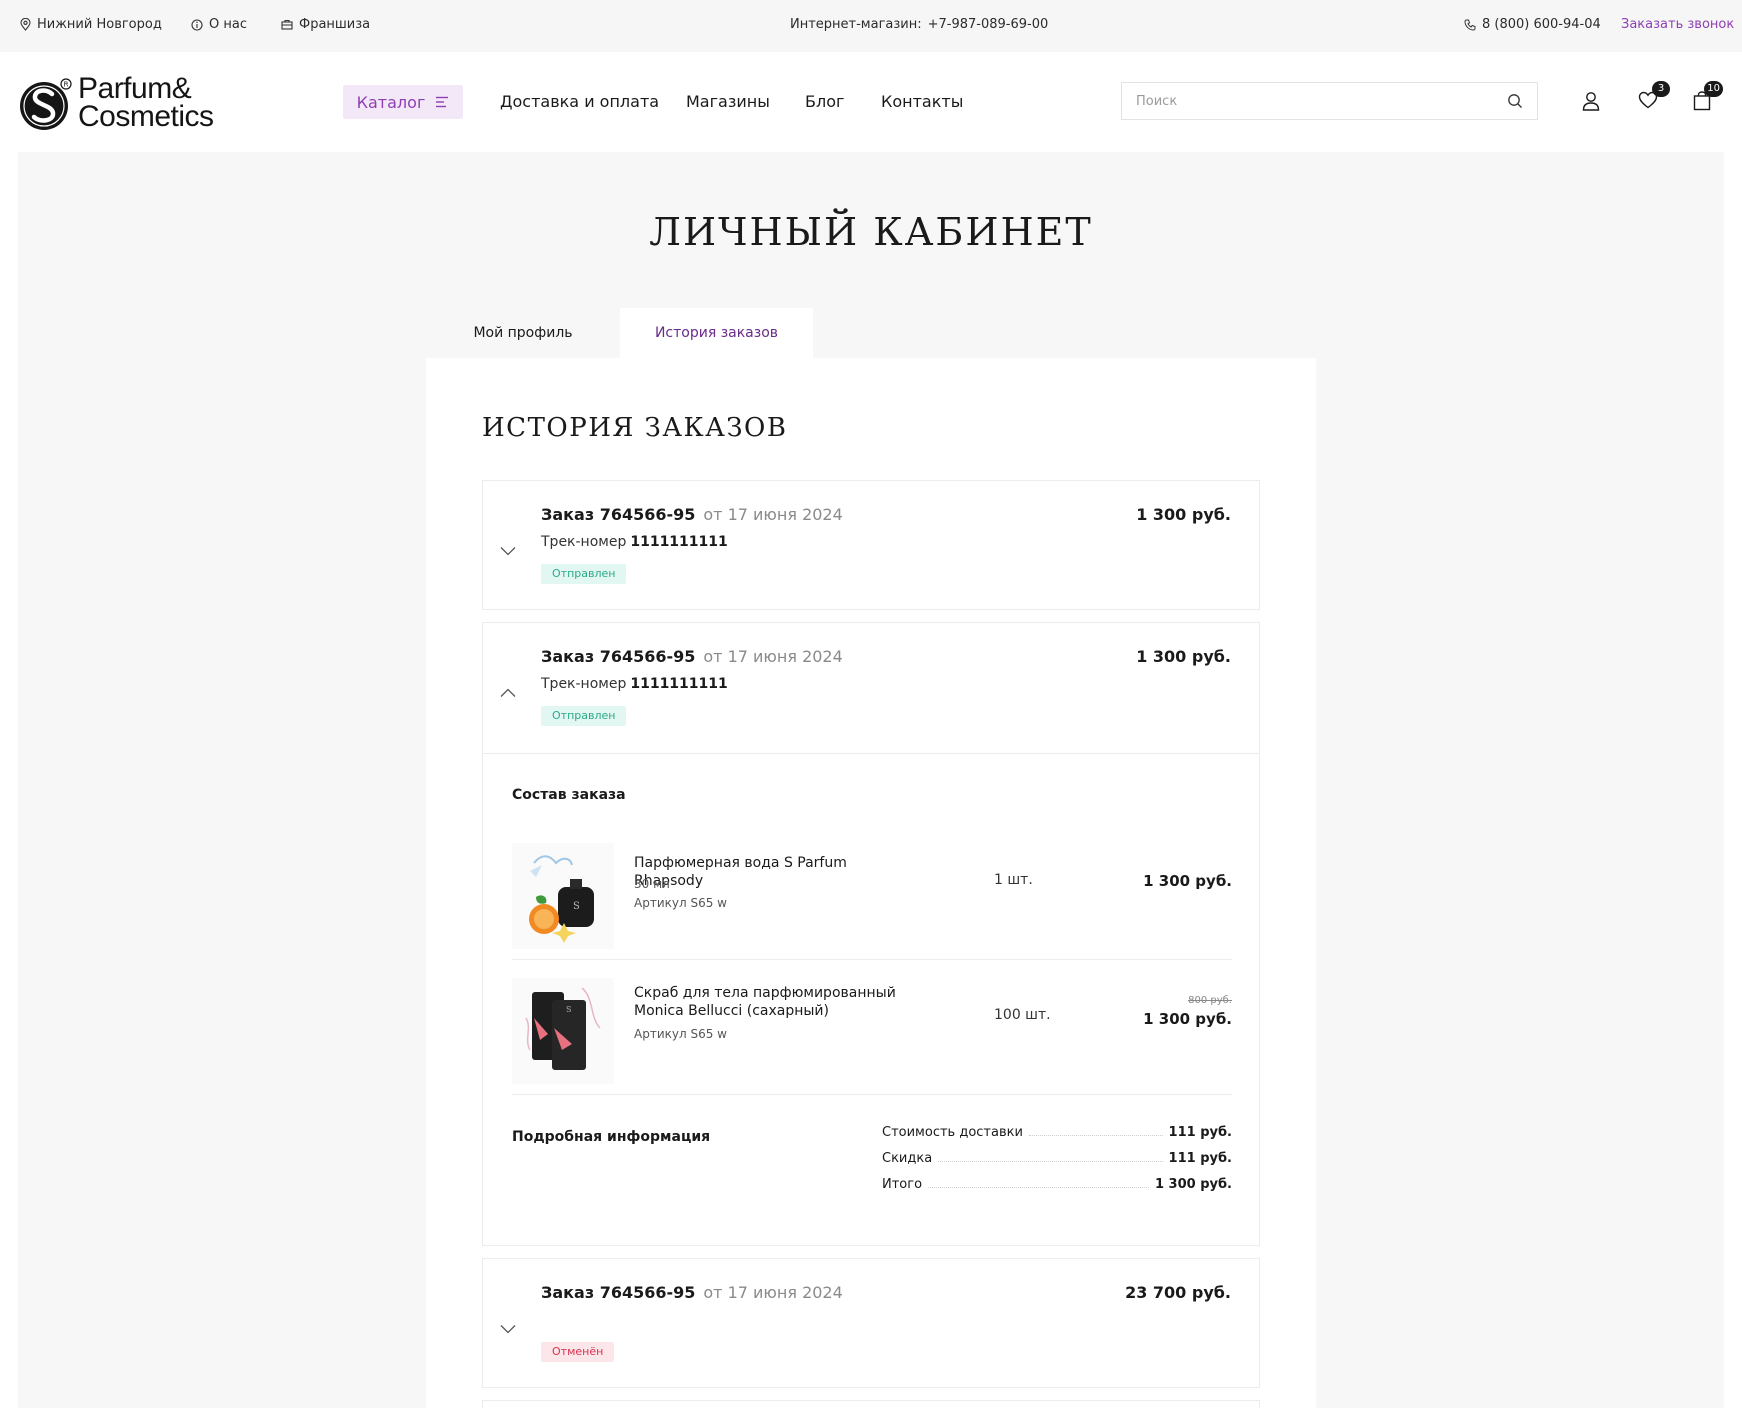 The width and height of the screenshot is (1742, 1408). I want to click on about-link: О нас, so click(219, 24).